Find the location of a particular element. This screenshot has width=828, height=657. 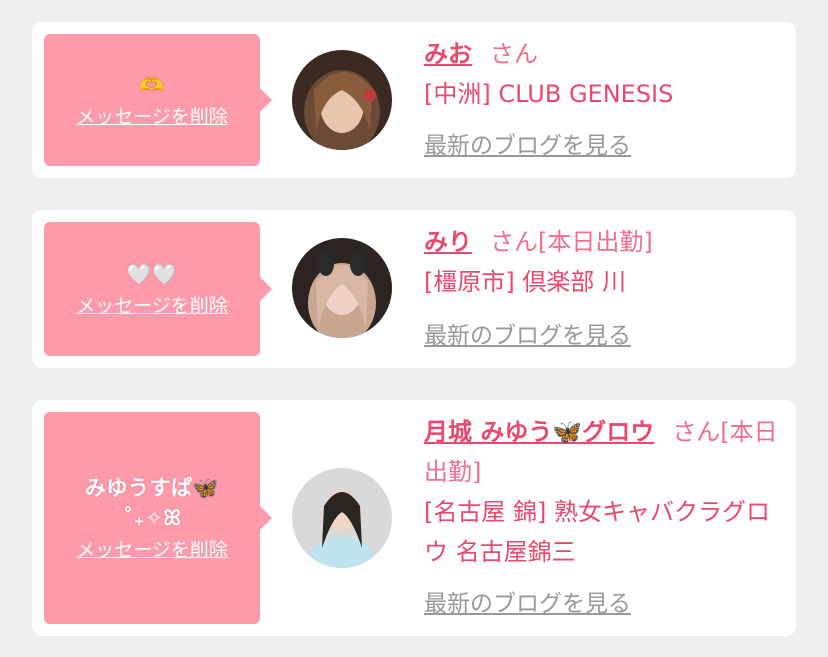

cast-info: みり さん[本日出勤] [橿原市] 倶楽部 川 is located at coordinates (606, 262).